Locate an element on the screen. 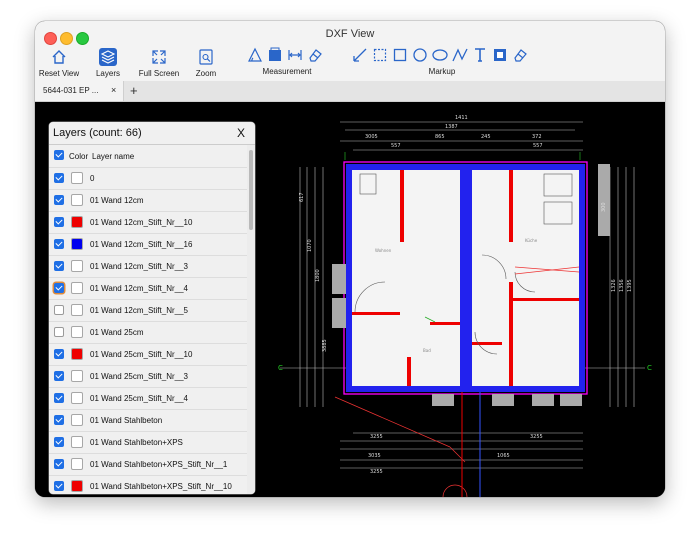 The height and width of the screenshot is (543, 700). top-dimension-label: 372 is located at coordinates (537, 137).